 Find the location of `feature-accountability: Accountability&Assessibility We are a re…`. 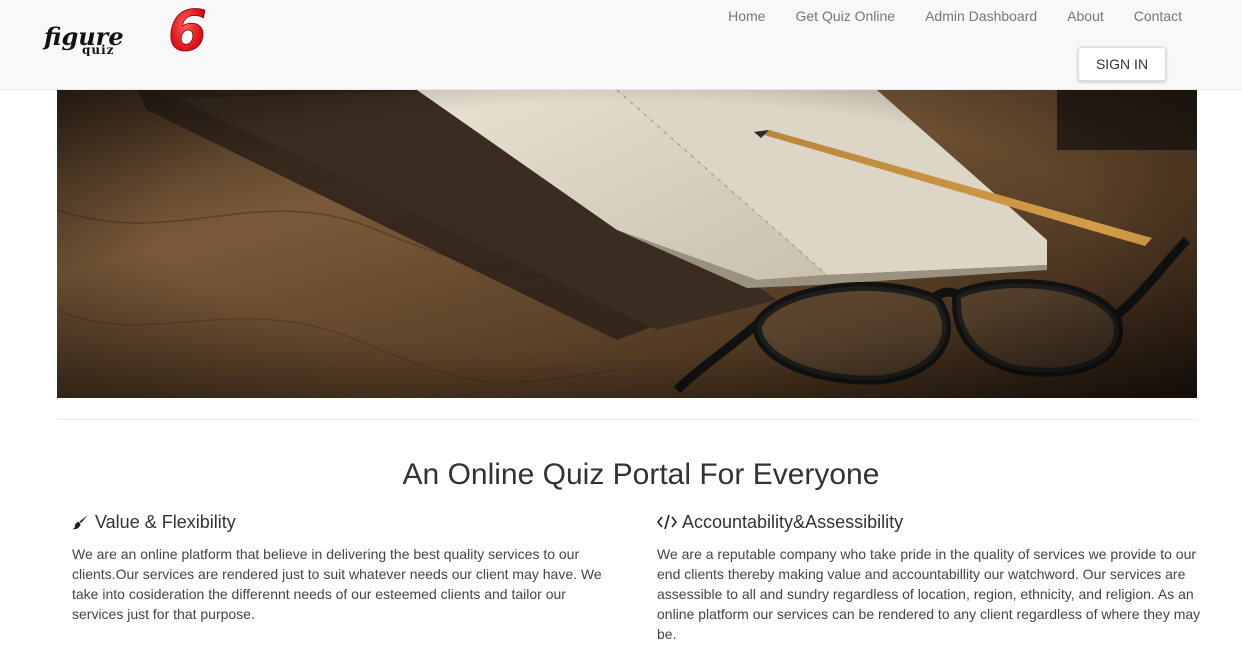

feature-accountability: Accountability&Assessibility We are a re… is located at coordinates (935, 576).